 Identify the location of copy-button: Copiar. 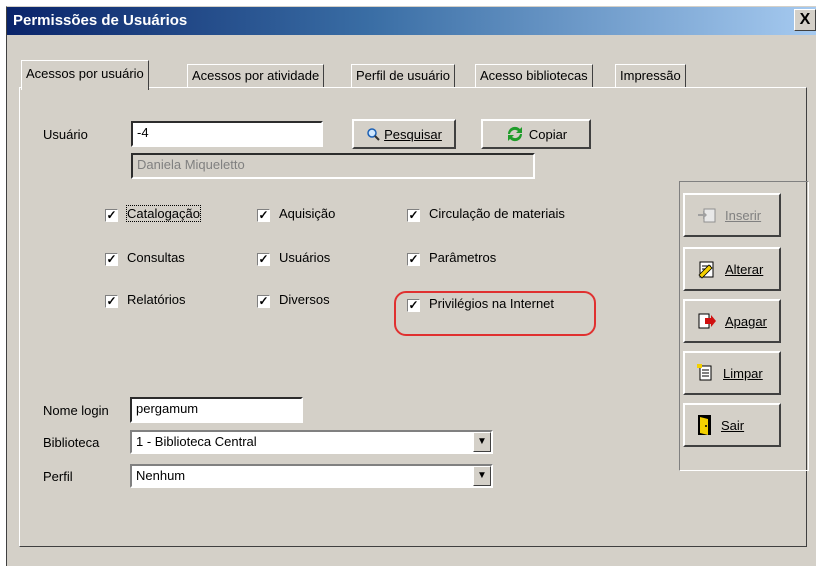
(536, 134).